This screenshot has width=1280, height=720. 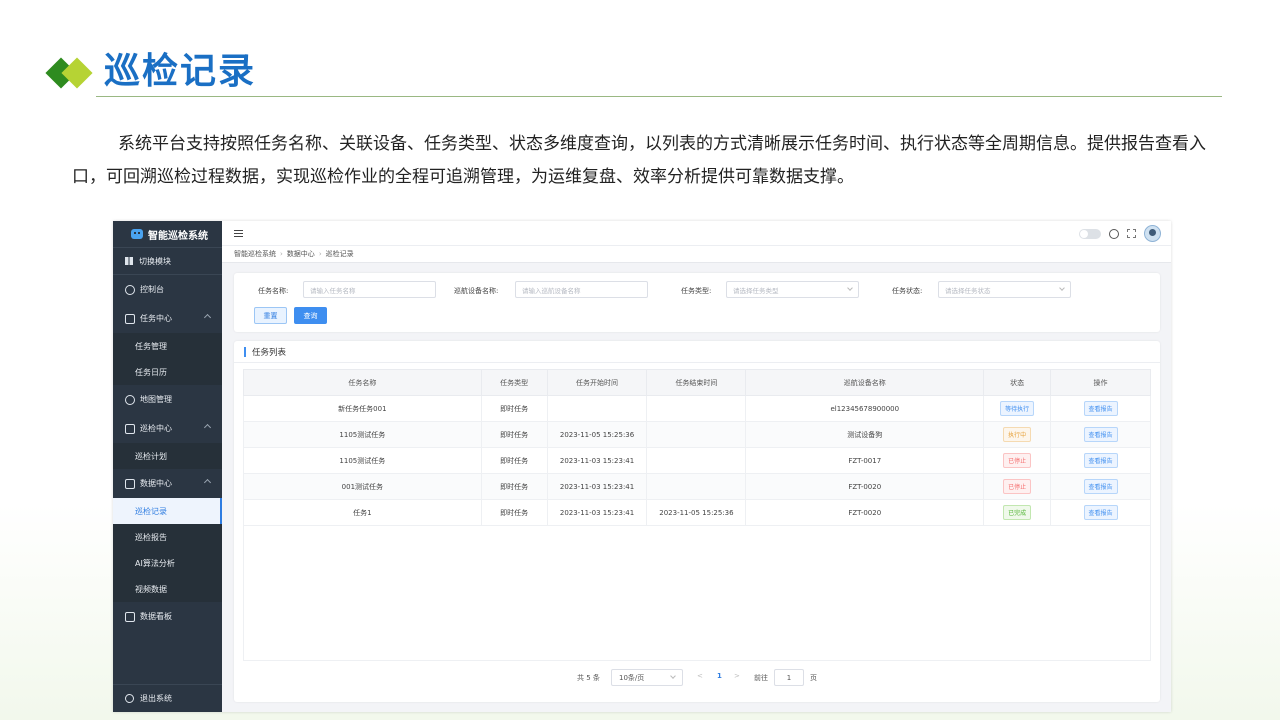 I want to click on sidebar-item-patrol-report: 巡检报告, so click(x=167, y=537).